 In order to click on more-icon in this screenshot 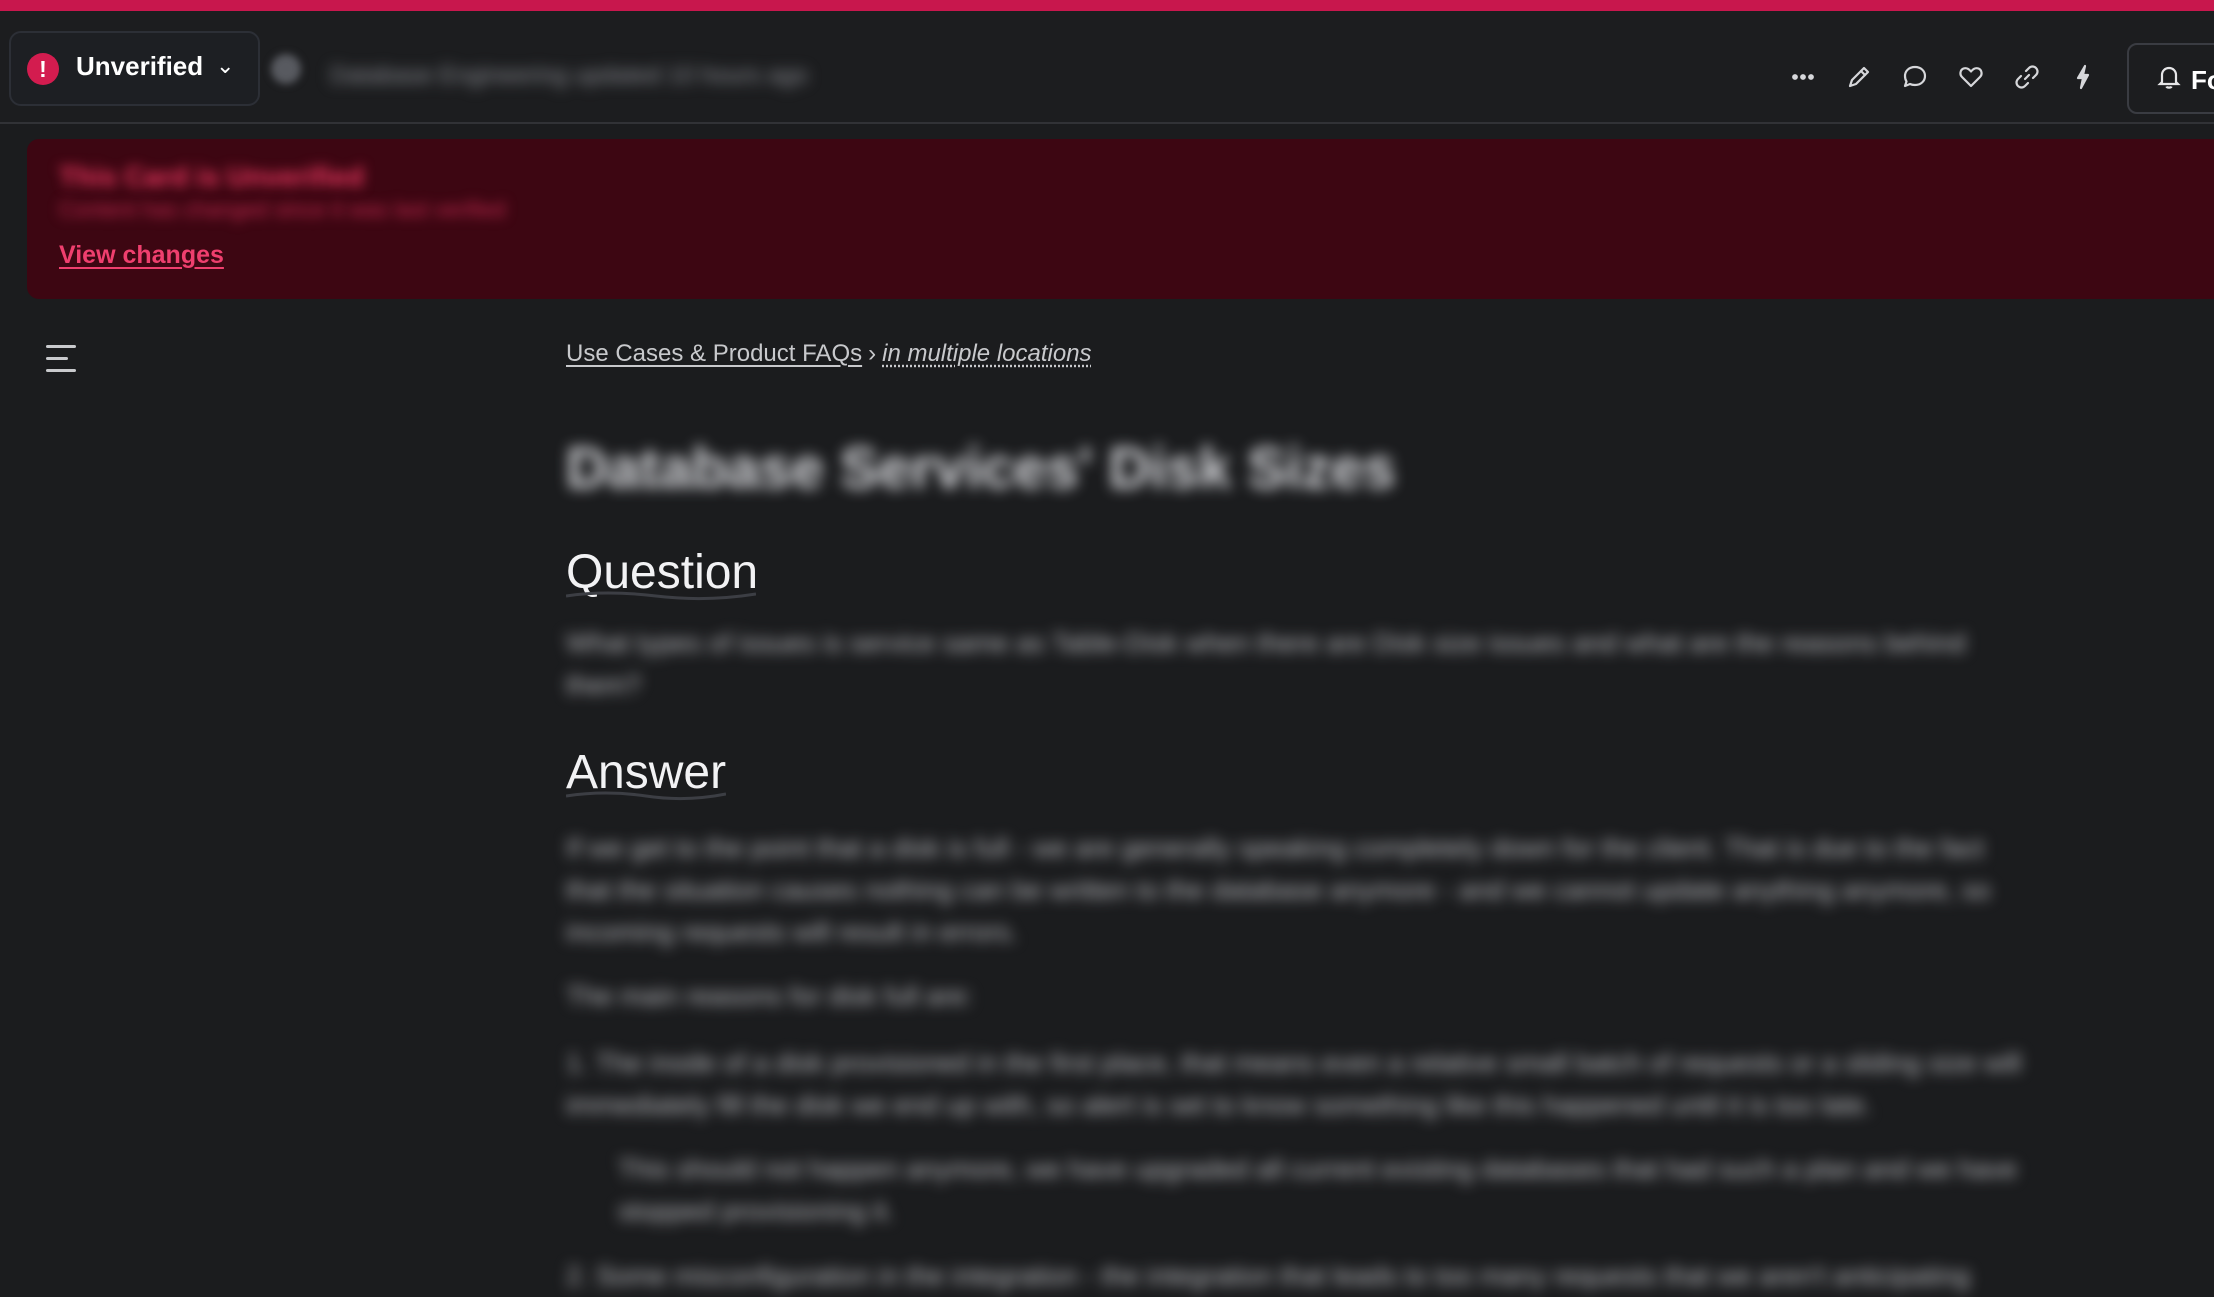, I will do `click(1803, 77)`.